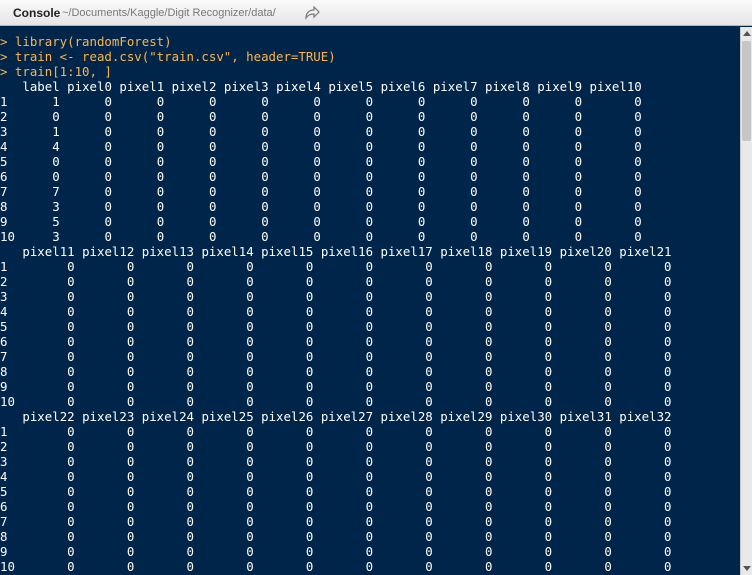 This screenshot has height=575, width=752. What do you see at coordinates (336, 236) in the screenshot?
I see `table-row: 10 3 0 0 0 0 0 0 0 0 0 0 0` at bounding box center [336, 236].